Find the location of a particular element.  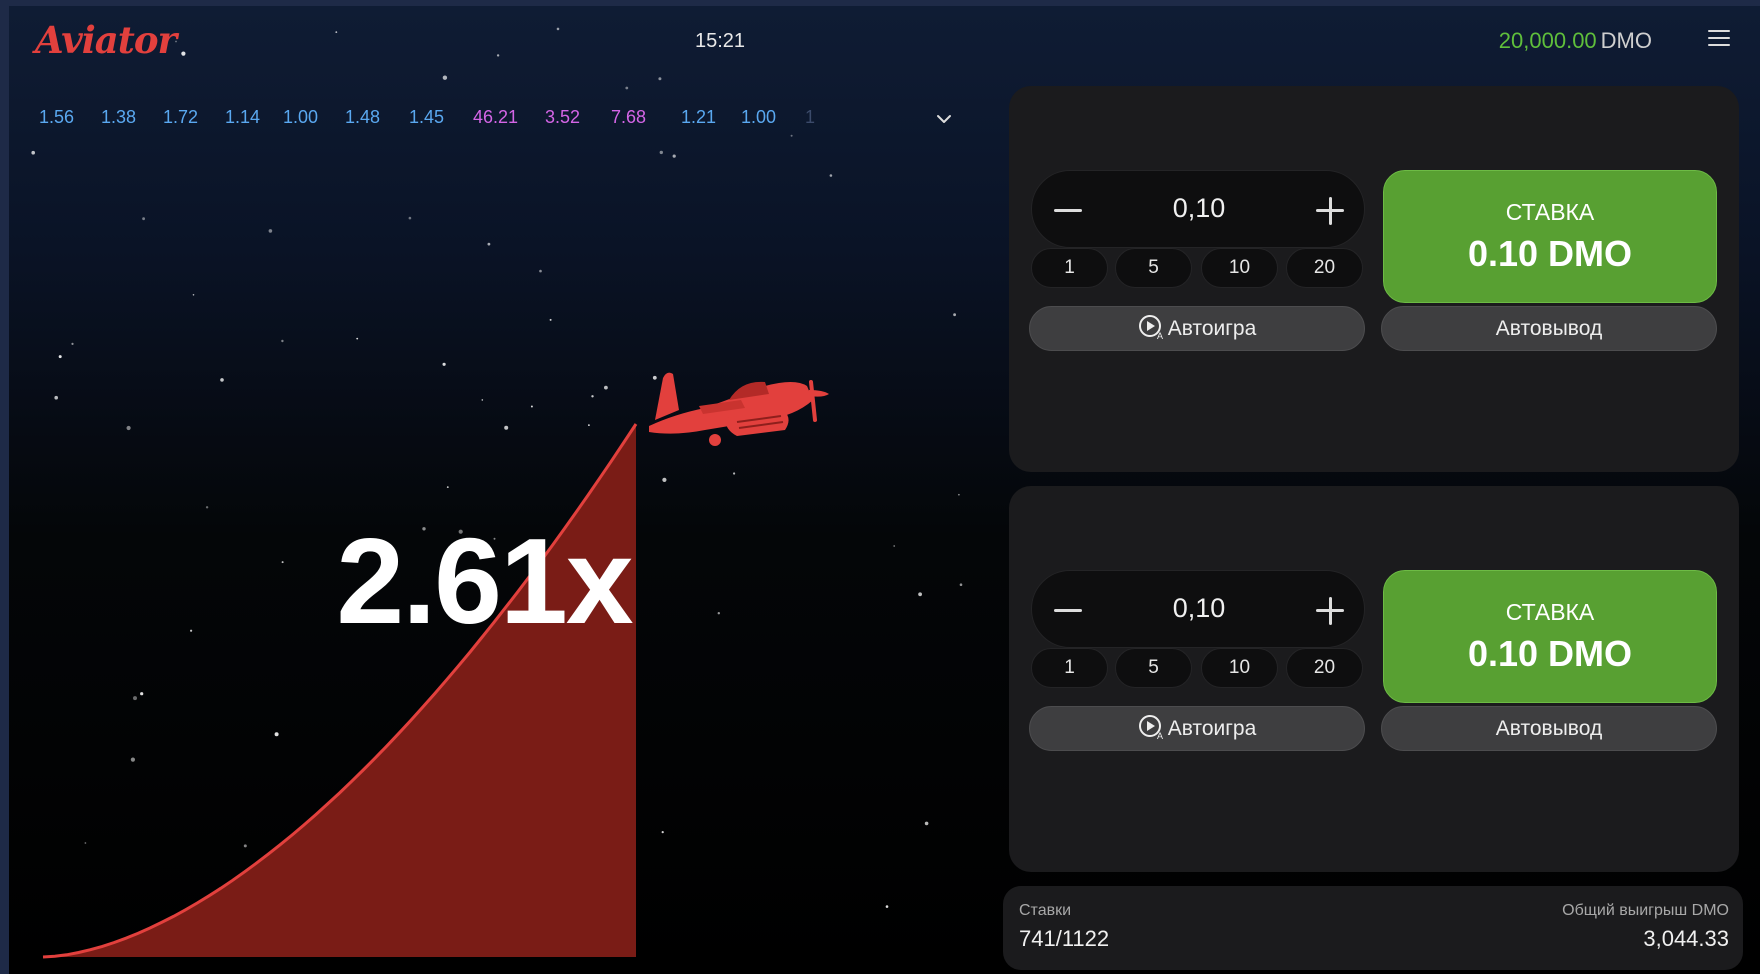

history-multiplier: 1 is located at coordinates (810, 117).